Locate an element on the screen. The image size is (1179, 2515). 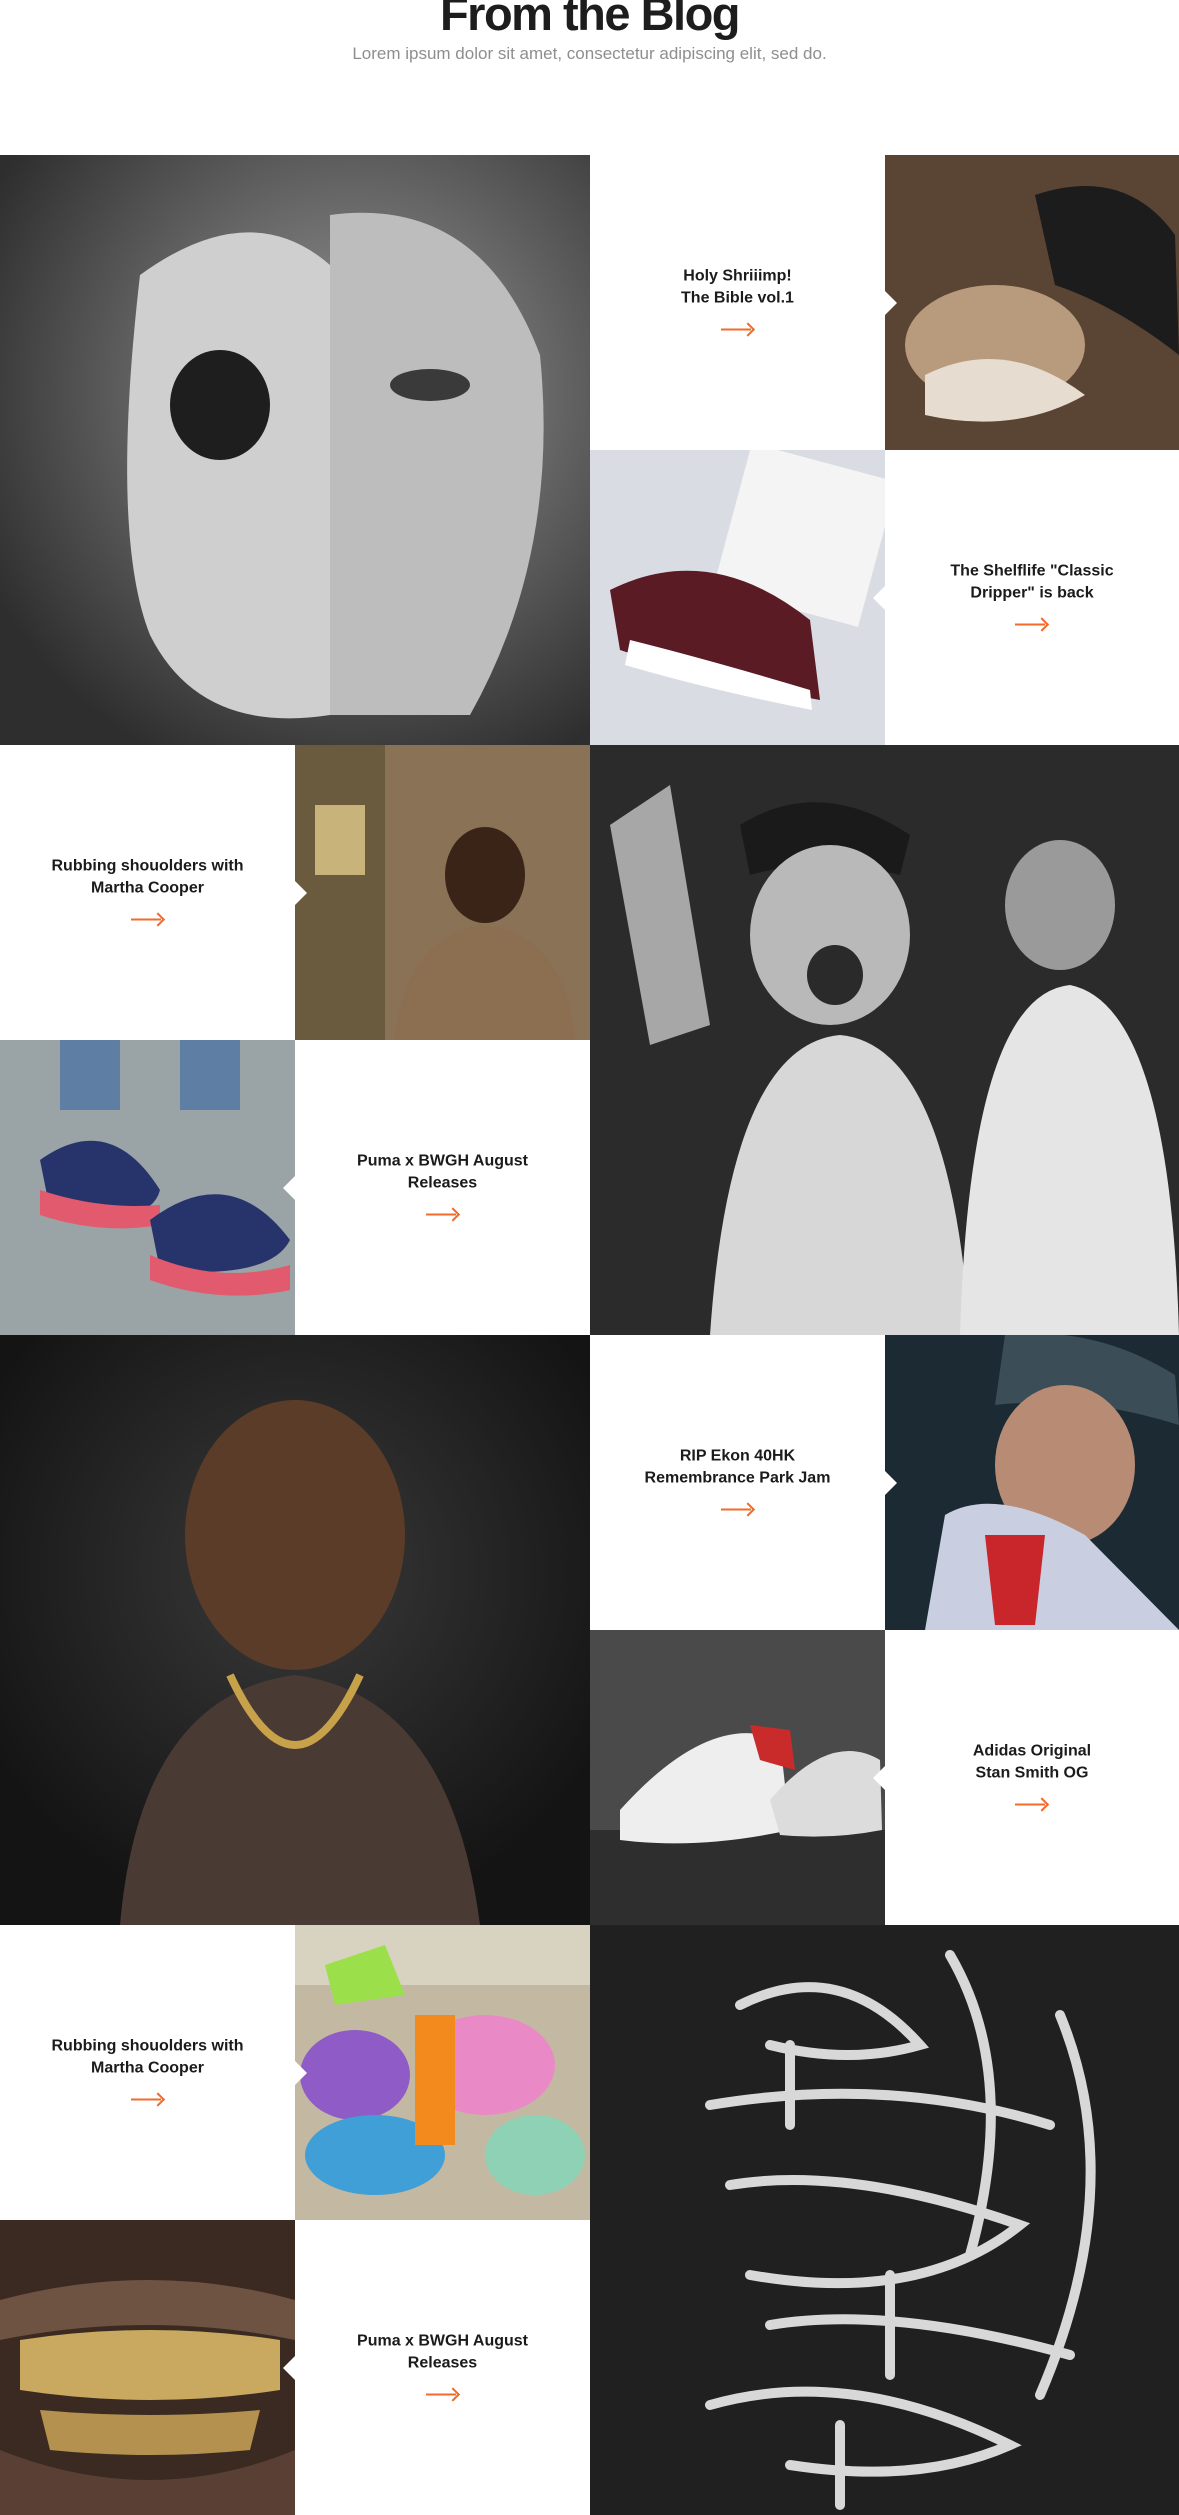
girl-drinking-photo is located at coordinates (1032, 1482).